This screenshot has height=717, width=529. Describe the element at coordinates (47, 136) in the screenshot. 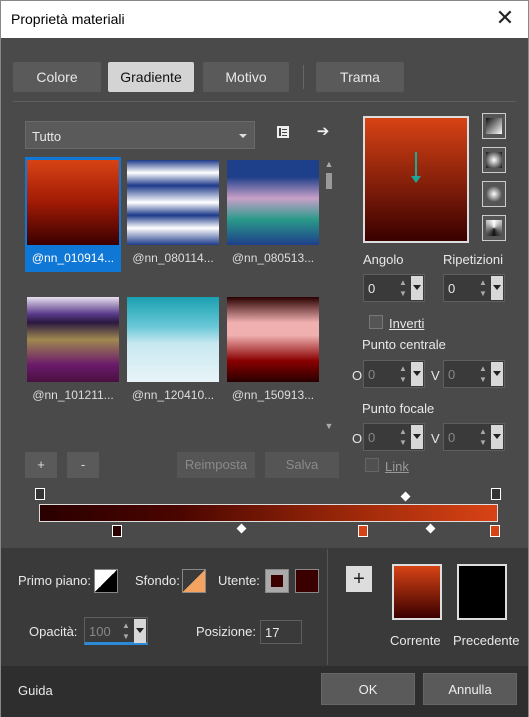

I see `category-value: Tutto` at that location.